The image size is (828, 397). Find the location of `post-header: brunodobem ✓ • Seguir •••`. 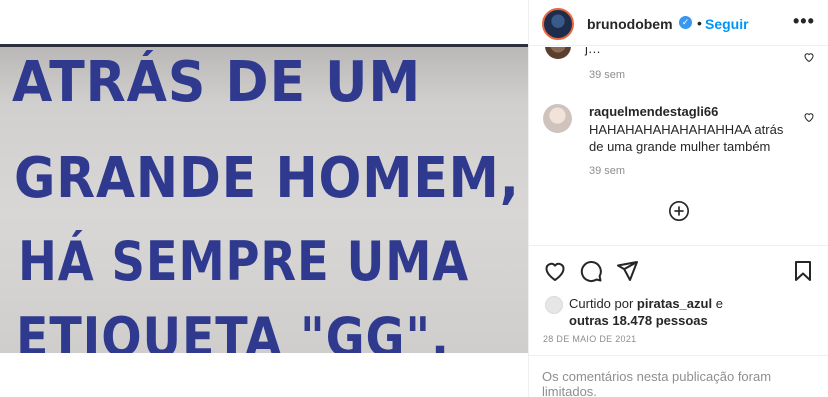

post-header: brunodobem ✓ • Seguir ••• is located at coordinates (678, 23).